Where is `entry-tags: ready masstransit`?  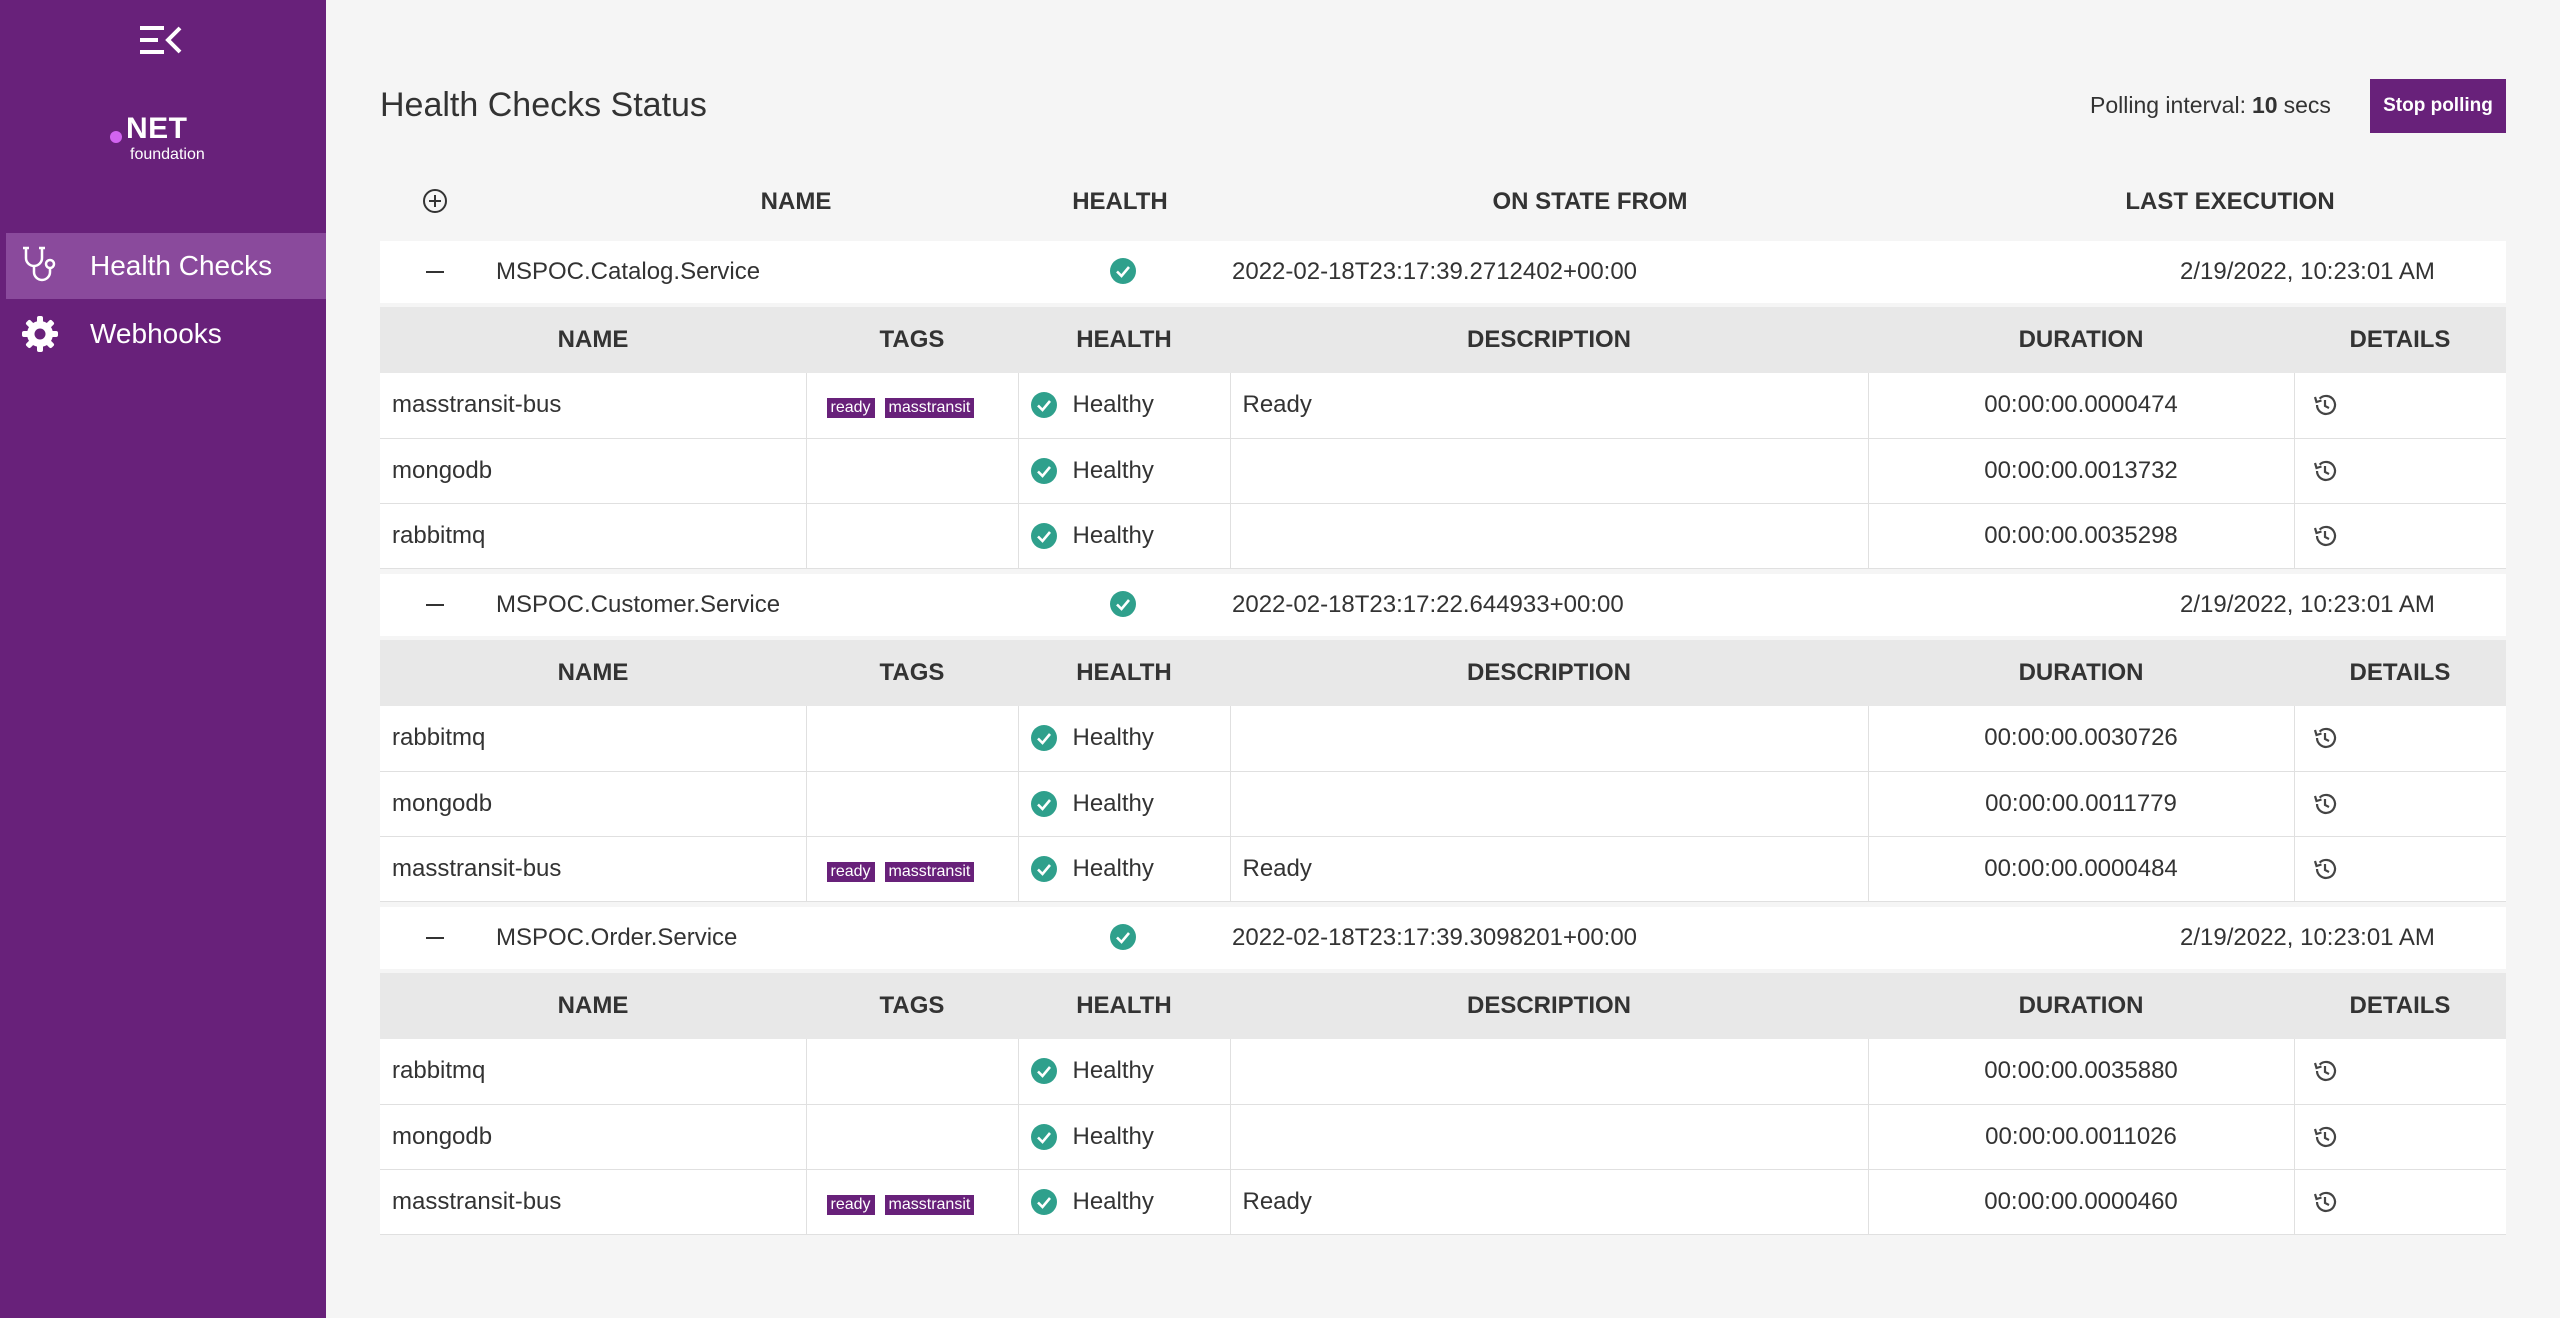 entry-tags: ready masstransit is located at coordinates (912, 406).